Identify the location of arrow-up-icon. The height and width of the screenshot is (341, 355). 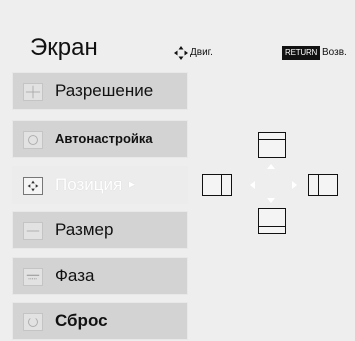
(271, 166).